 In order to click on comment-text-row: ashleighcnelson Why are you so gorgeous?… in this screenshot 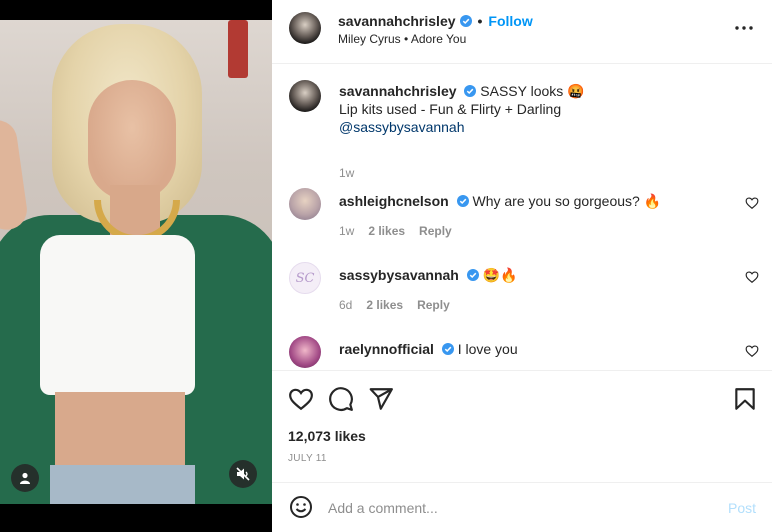, I will do `click(500, 201)`.